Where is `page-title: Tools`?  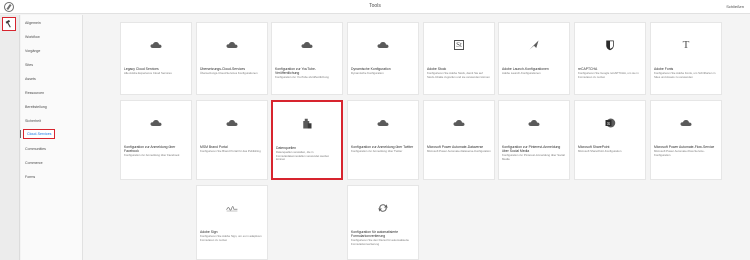
page-title: Tools is located at coordinates (375, 6).